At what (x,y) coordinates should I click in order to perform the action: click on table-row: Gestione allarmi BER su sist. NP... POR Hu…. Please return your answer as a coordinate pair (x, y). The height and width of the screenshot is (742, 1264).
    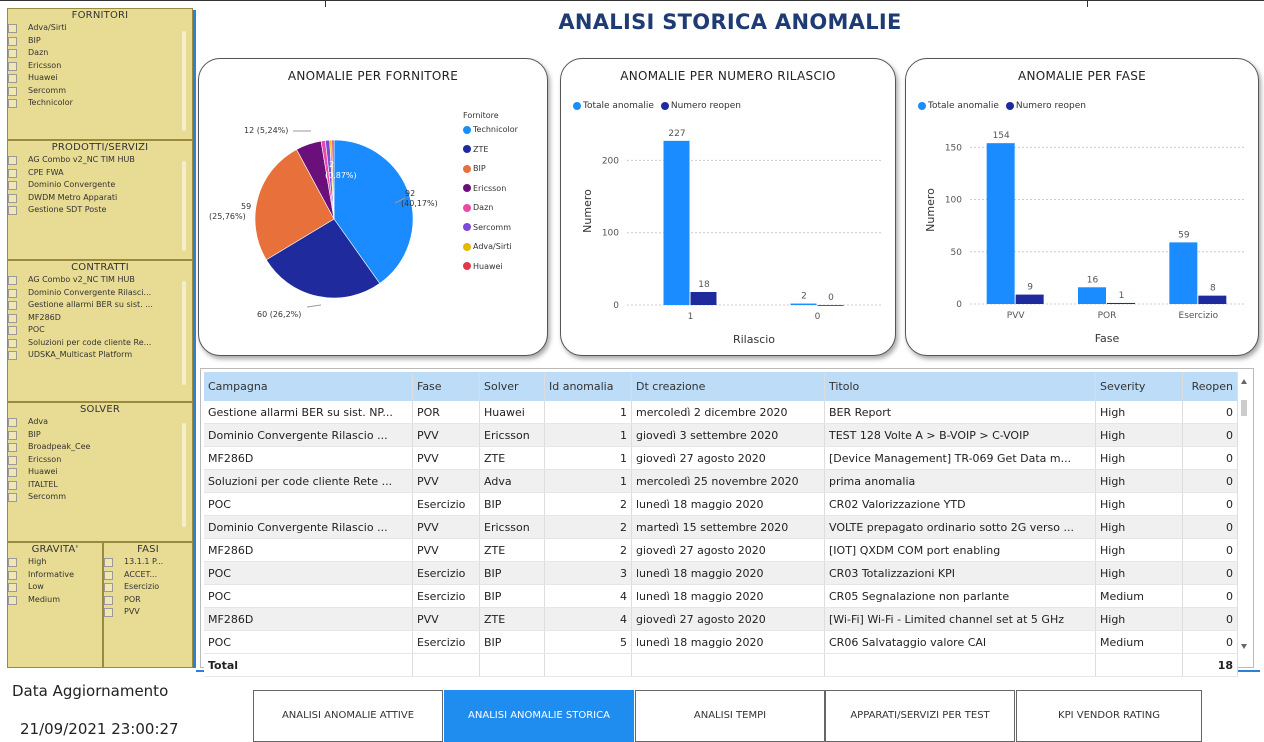
    Looking at the image, I should click on (721, 412).